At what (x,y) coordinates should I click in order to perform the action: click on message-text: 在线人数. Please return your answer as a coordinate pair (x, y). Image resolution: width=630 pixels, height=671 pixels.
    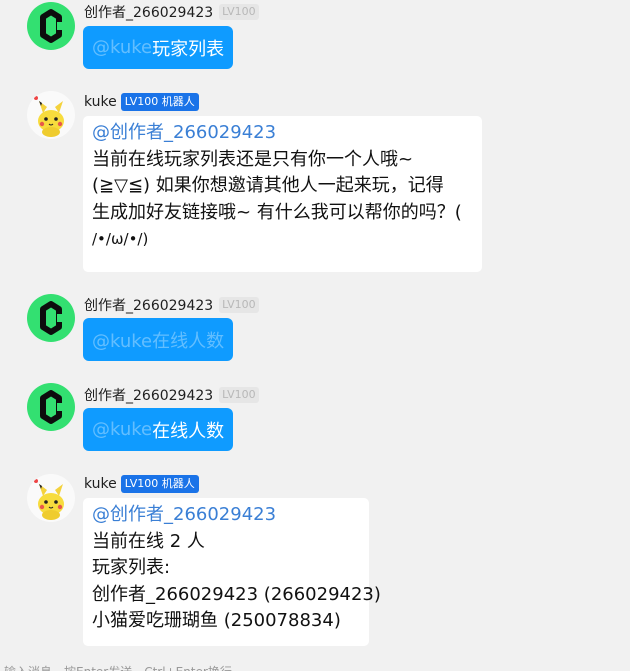
    Looking at the image, I should click on (188, 431).